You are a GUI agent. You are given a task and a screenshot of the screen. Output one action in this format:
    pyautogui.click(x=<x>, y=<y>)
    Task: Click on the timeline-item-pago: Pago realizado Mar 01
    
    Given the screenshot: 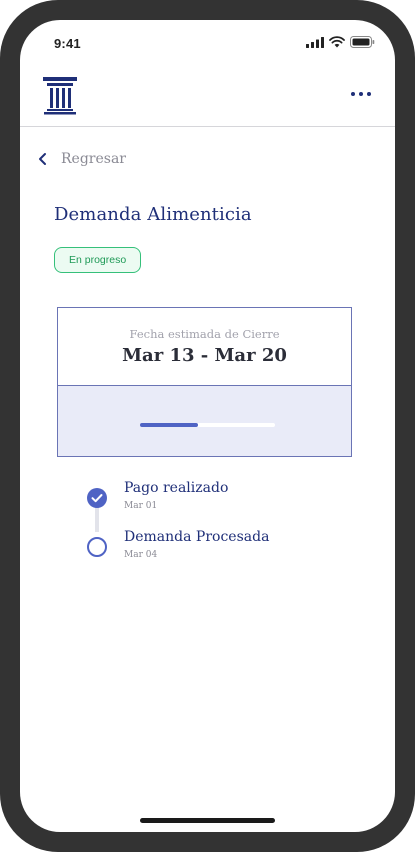 What is the action you would take?
    pyautogui.click(x=226, y=500)
    